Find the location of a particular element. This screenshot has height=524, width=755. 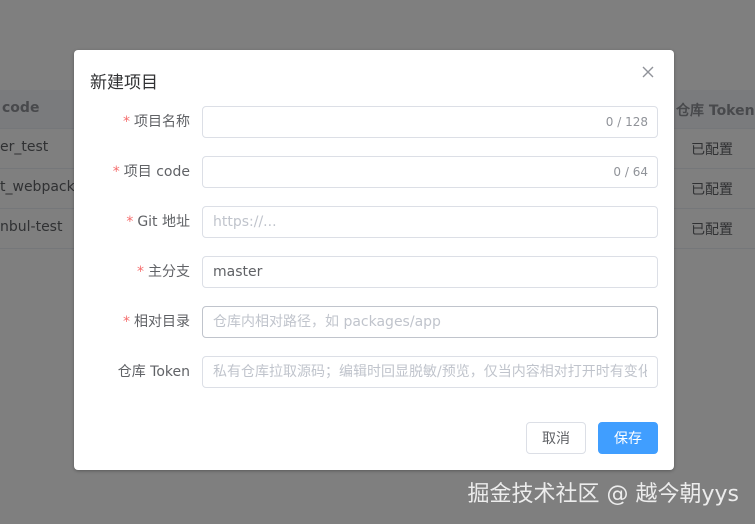

field-label: * Git 地址 is located at coordinates (132, 222).